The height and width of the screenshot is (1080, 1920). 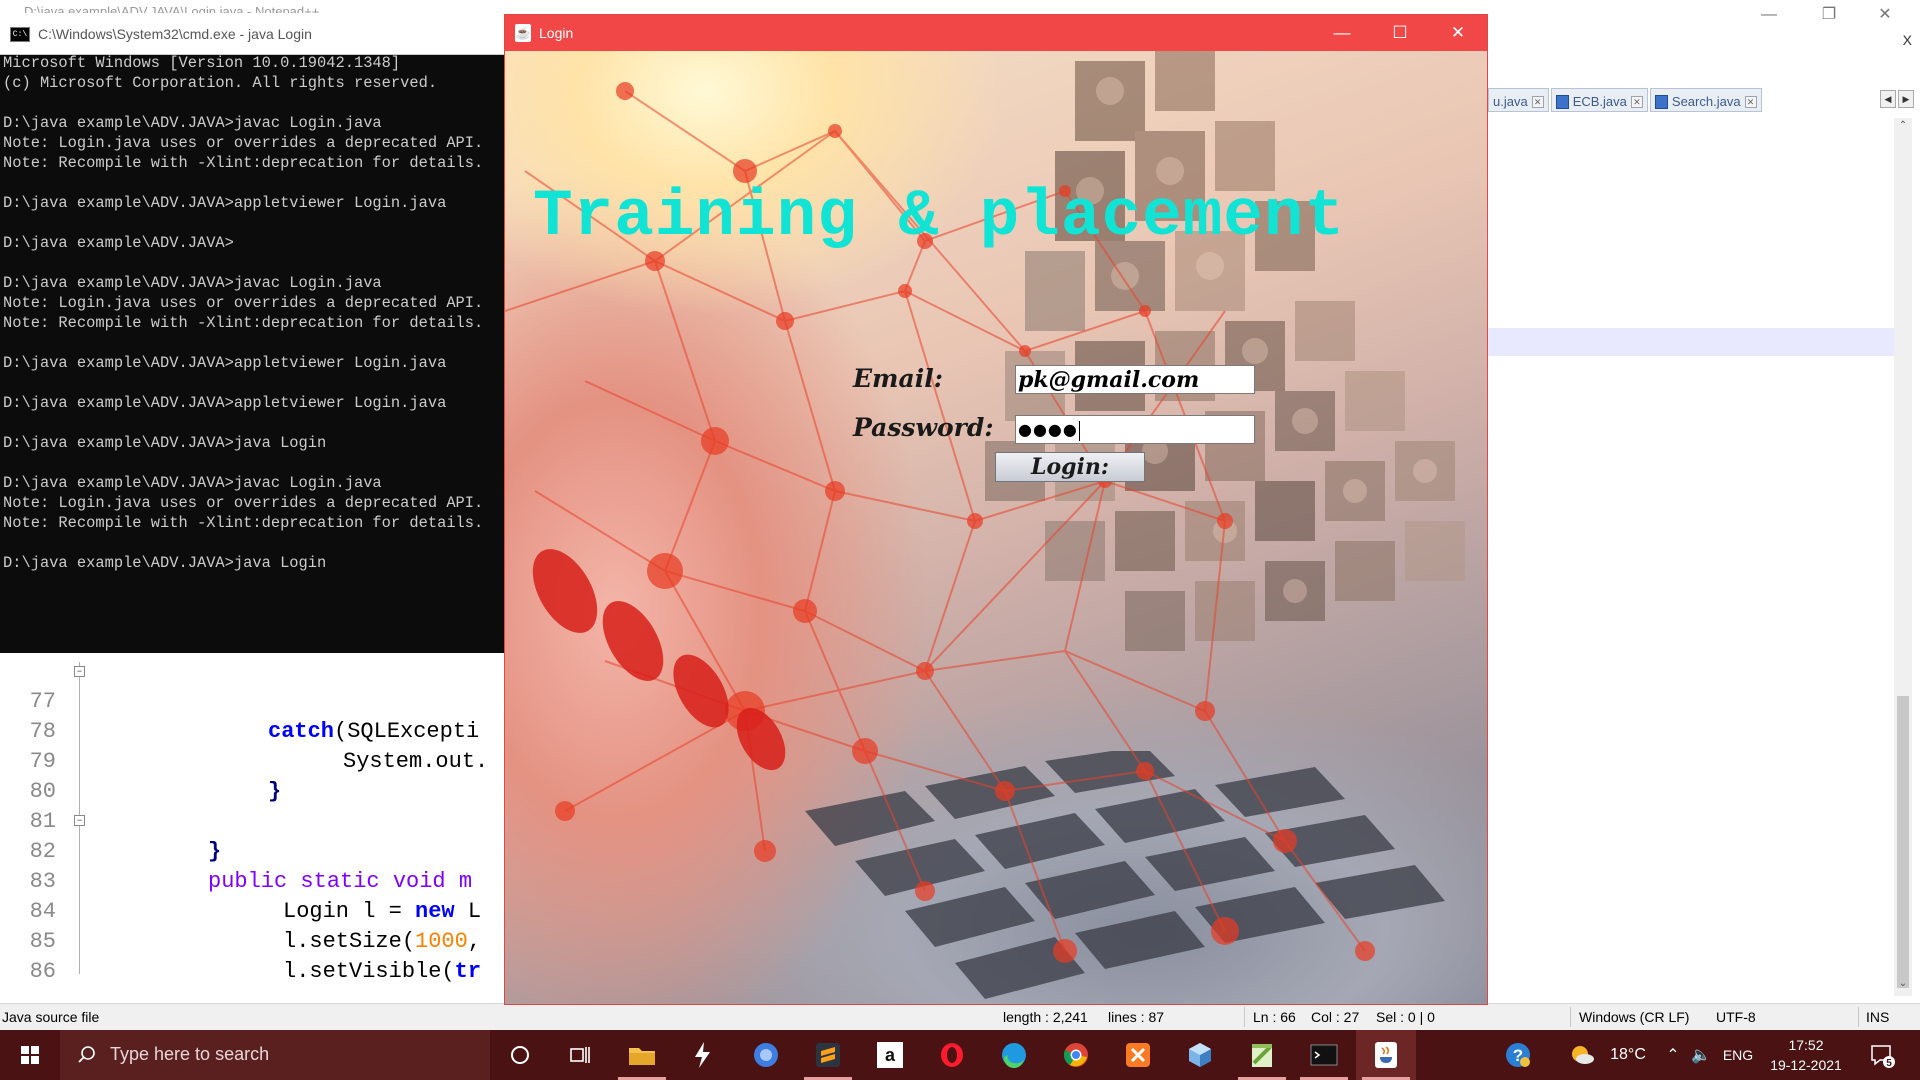 What do you see at coordinates (252, 972) in the screenshot?
I see `code-line: 87 }` at bounding box center [252, 972].